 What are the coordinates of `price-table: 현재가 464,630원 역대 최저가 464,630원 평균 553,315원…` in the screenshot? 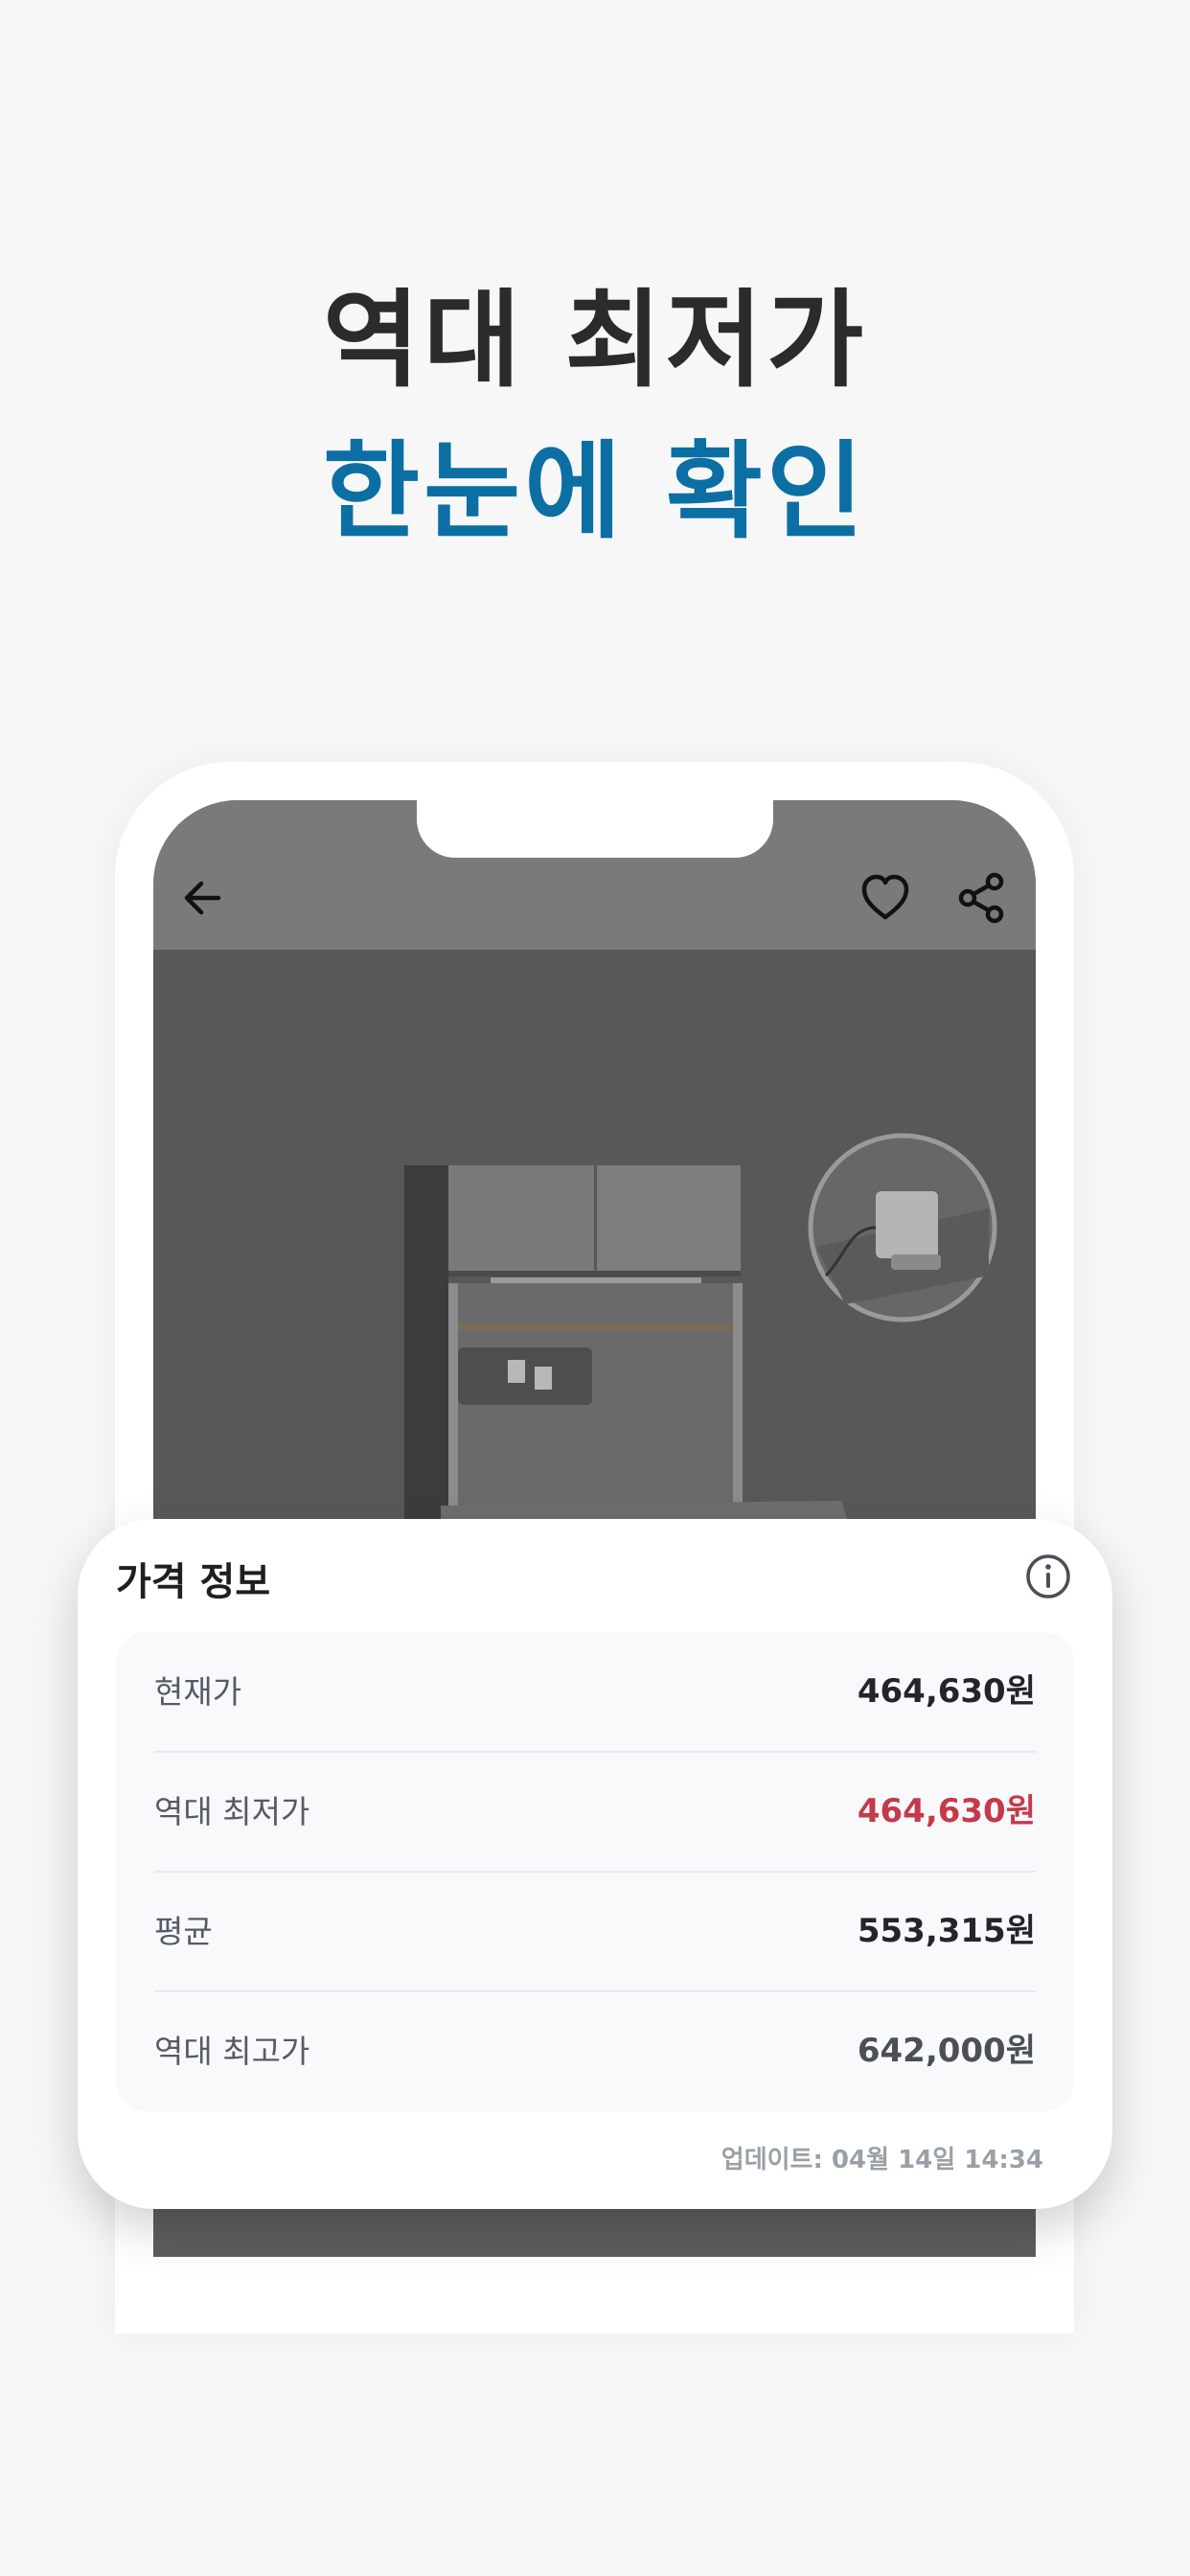 It's located at (595, 1871).